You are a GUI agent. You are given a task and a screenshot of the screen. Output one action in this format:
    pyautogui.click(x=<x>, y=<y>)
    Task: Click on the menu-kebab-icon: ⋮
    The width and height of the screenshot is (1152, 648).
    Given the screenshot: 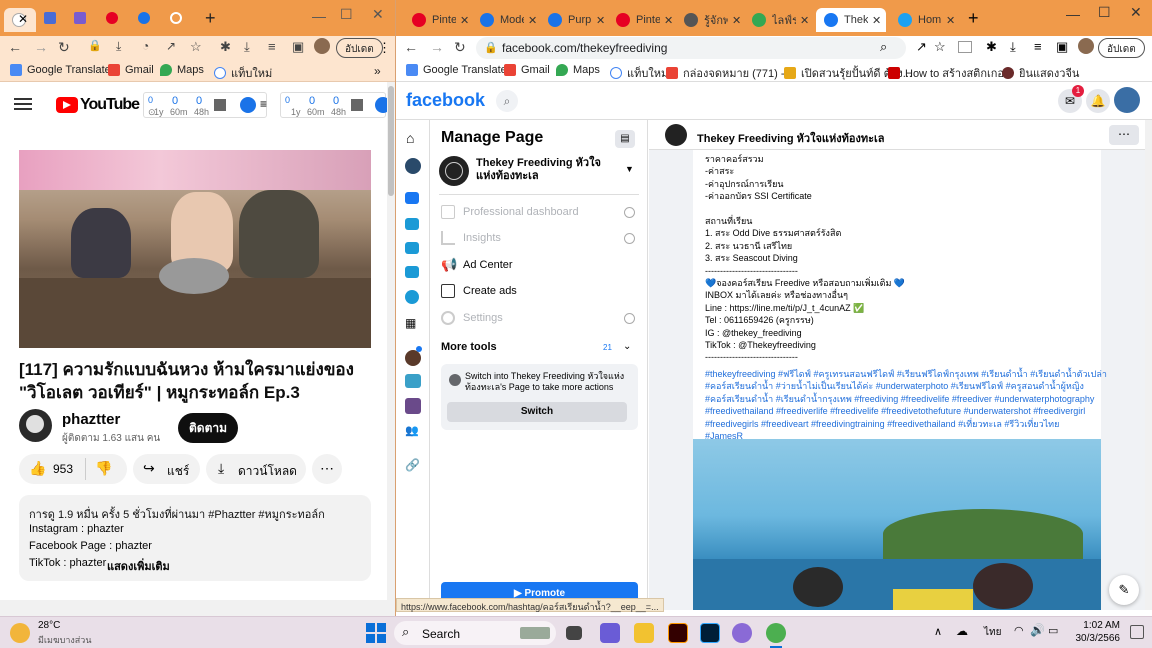 What is the action you would take?
    pyautogui.click(x=384, y=48)
    